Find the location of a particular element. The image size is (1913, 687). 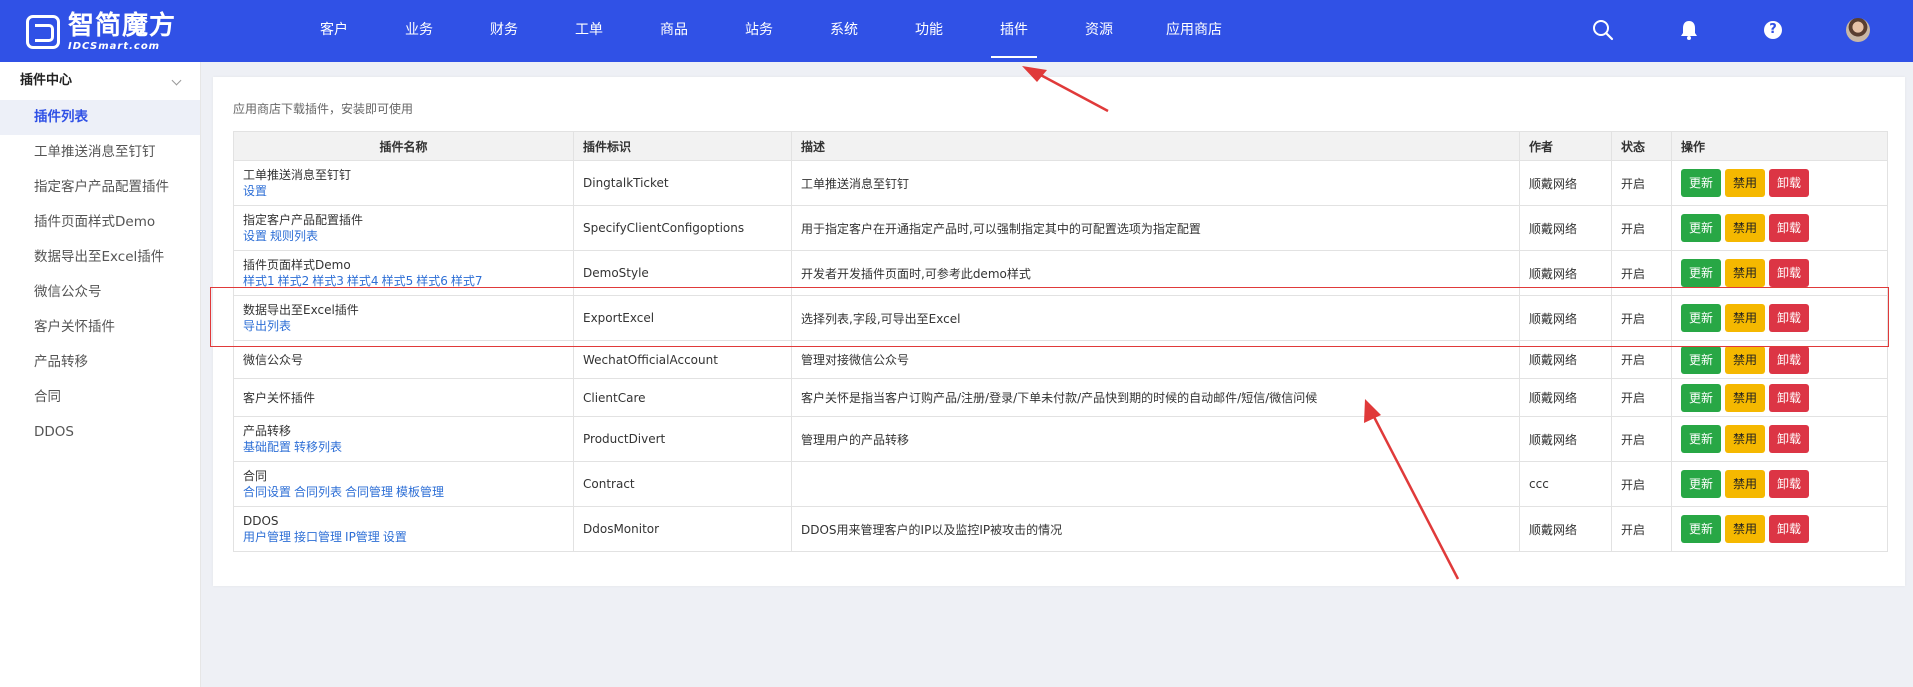

cell-plugin-actions: 更新 禁用 卸载 is located at coordinates (1779, 439).